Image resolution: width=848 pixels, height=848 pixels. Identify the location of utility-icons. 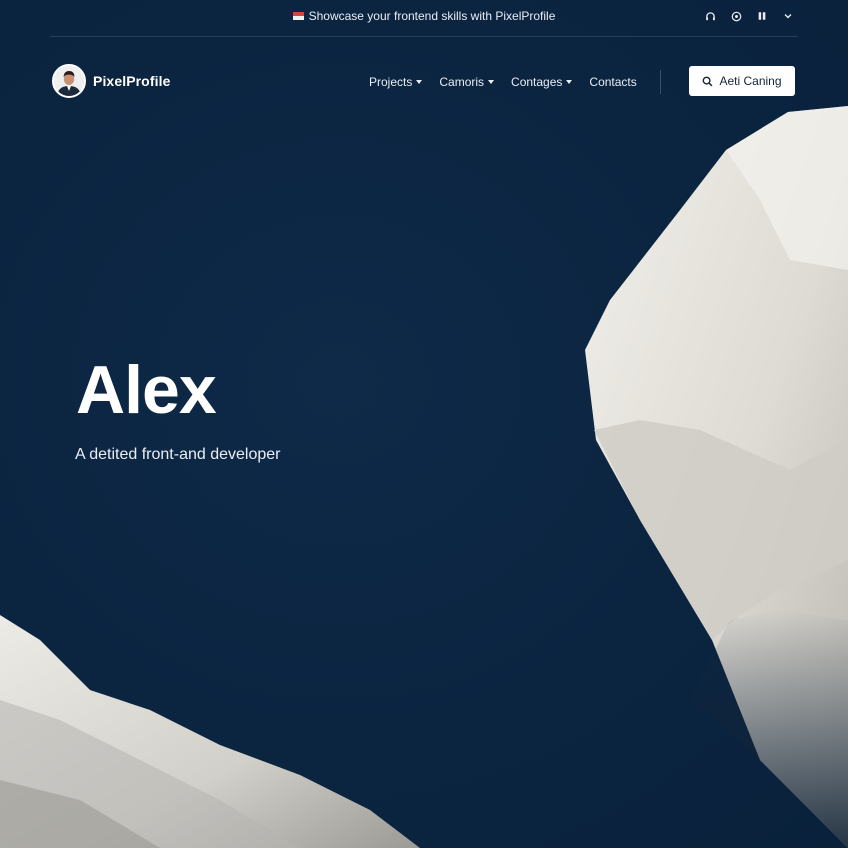
(749, 16).